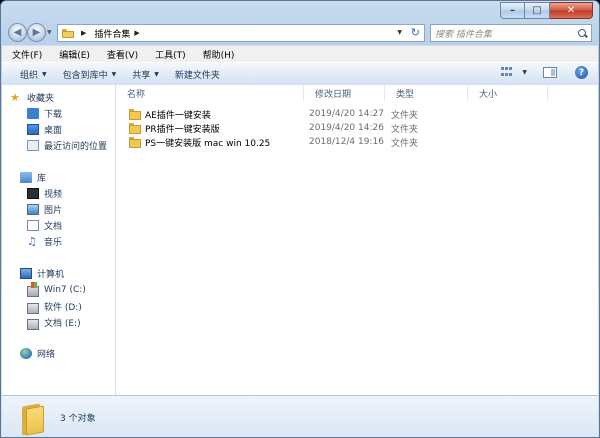 This screenshot has height=438, width=600. I want to click on recent-pages-dropdown: ▼, so click(49, 32).